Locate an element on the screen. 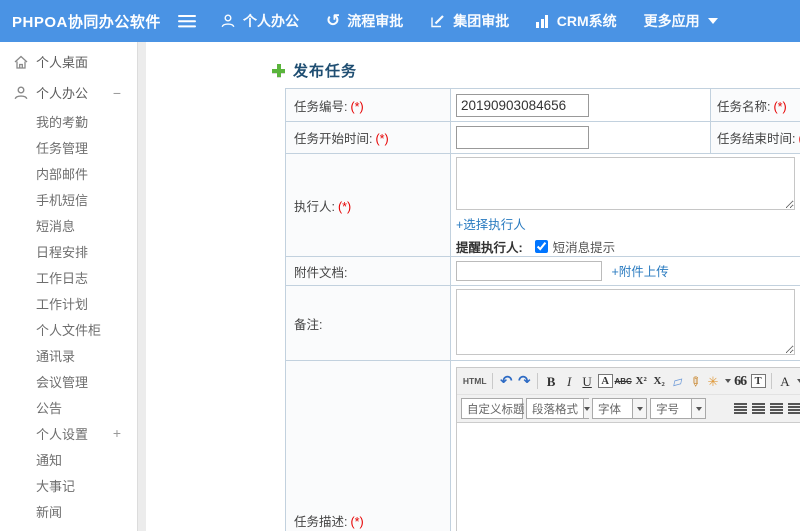 This screenshot has height=531, width=800. executor-label-cell: 执行人: (*) is located at coordinates (368, 205).